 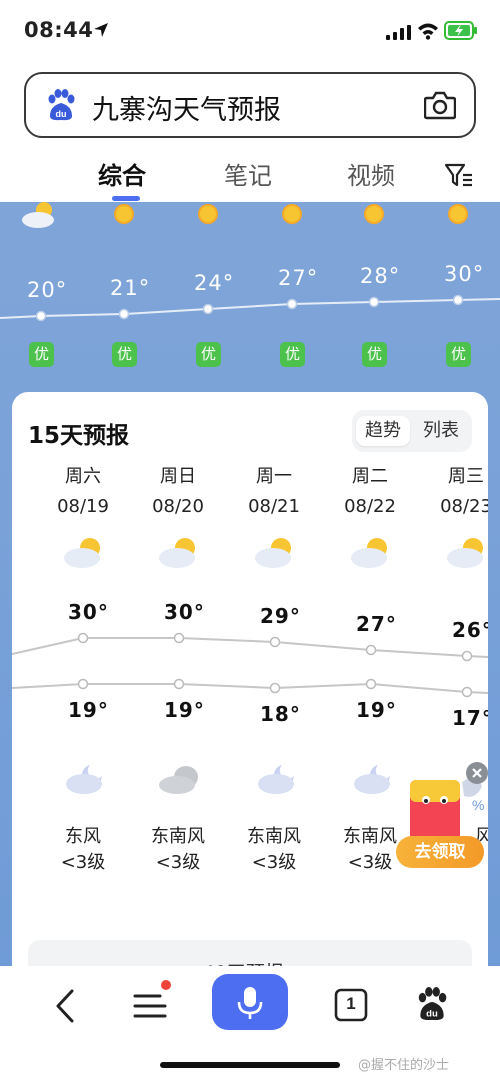 I want to click on hourly-temp: 28°, so click(x=380, y=276).